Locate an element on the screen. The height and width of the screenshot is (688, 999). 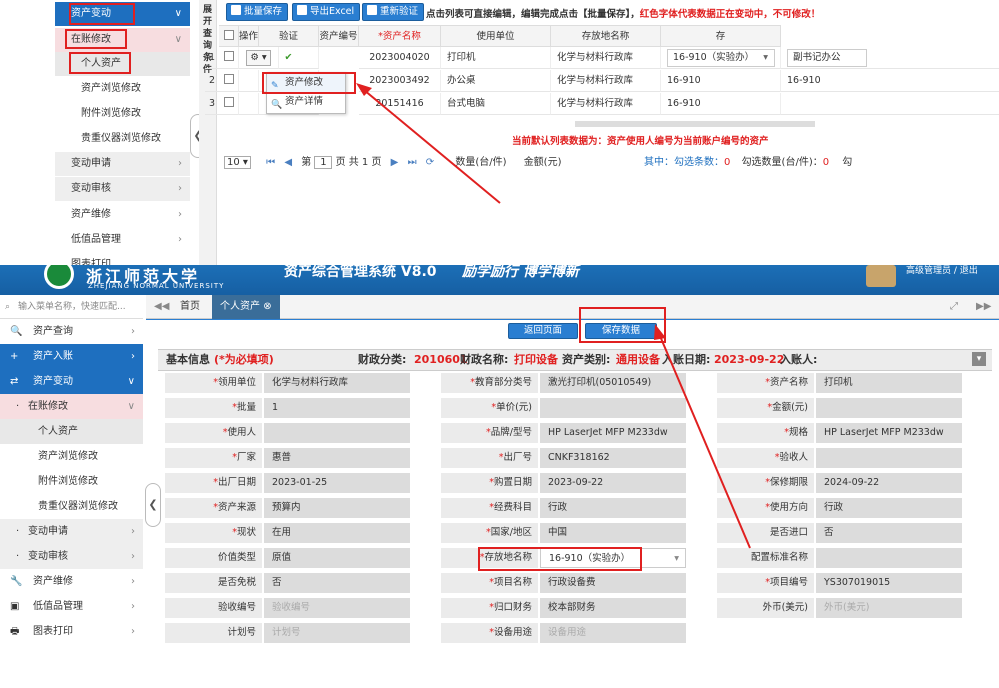
arrow-to-modify is located at coordinates (432, 146).